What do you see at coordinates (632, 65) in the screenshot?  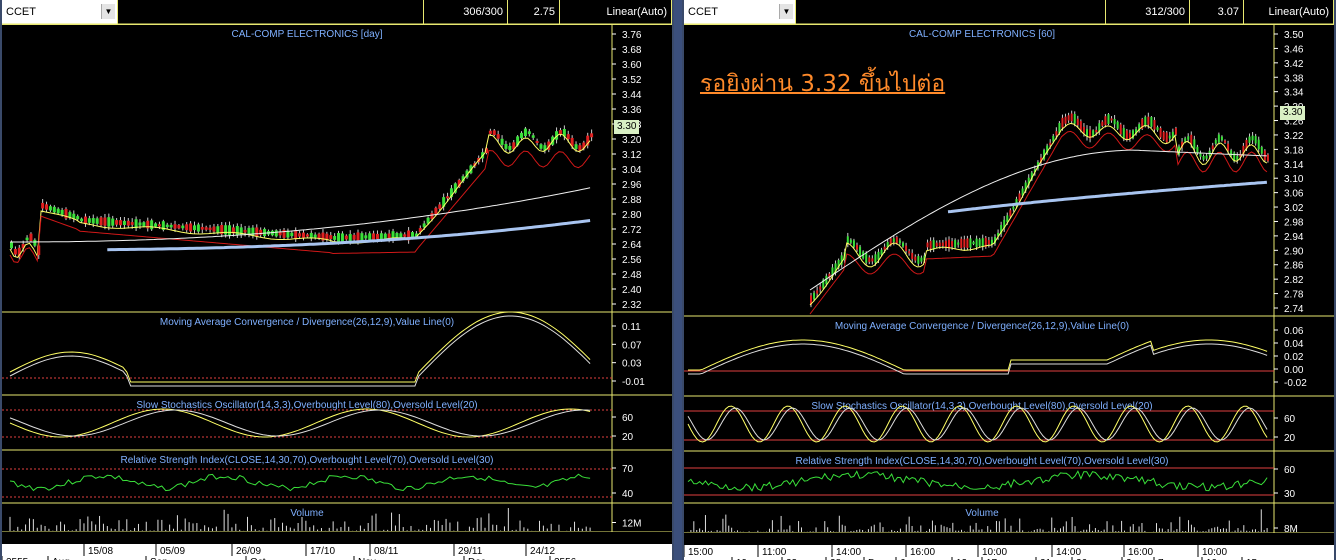 I see `price-axis-tick-label: 3.60` at bounding box center [632, 65].